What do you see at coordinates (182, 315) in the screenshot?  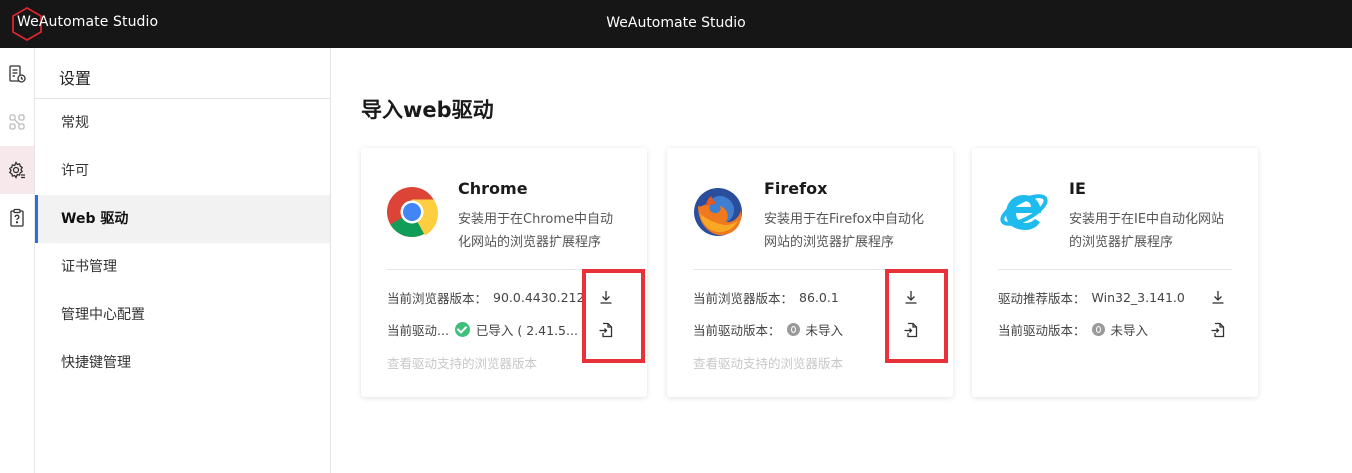 I see `sidebar-item-management-center: 管理中心配置` at bounding box center [182, 315].